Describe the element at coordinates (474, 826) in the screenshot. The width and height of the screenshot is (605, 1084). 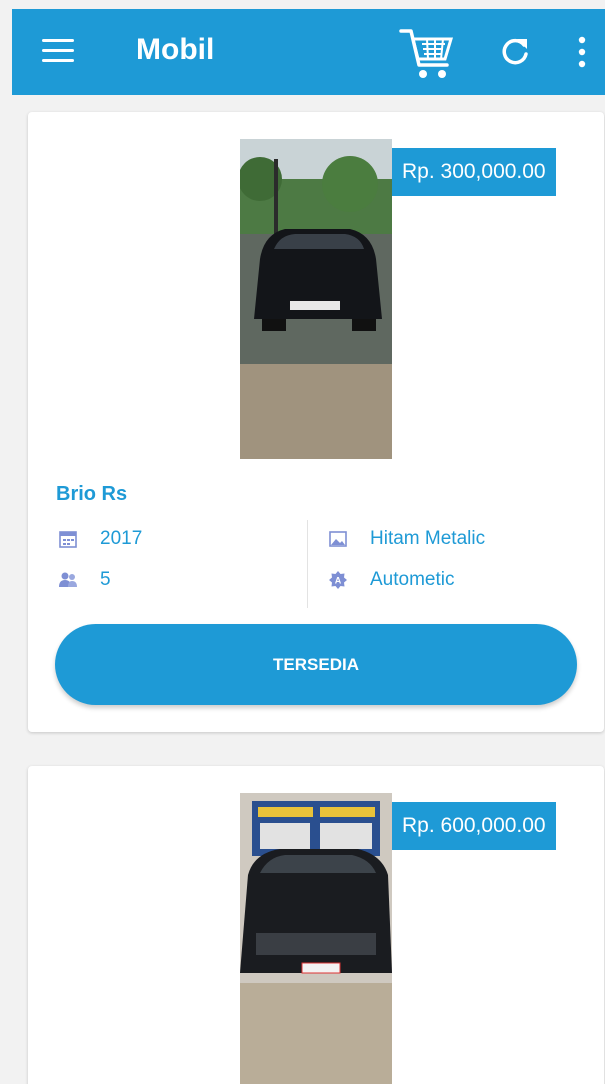
I see `price-tag: Rp. 600,000.00` at that location.